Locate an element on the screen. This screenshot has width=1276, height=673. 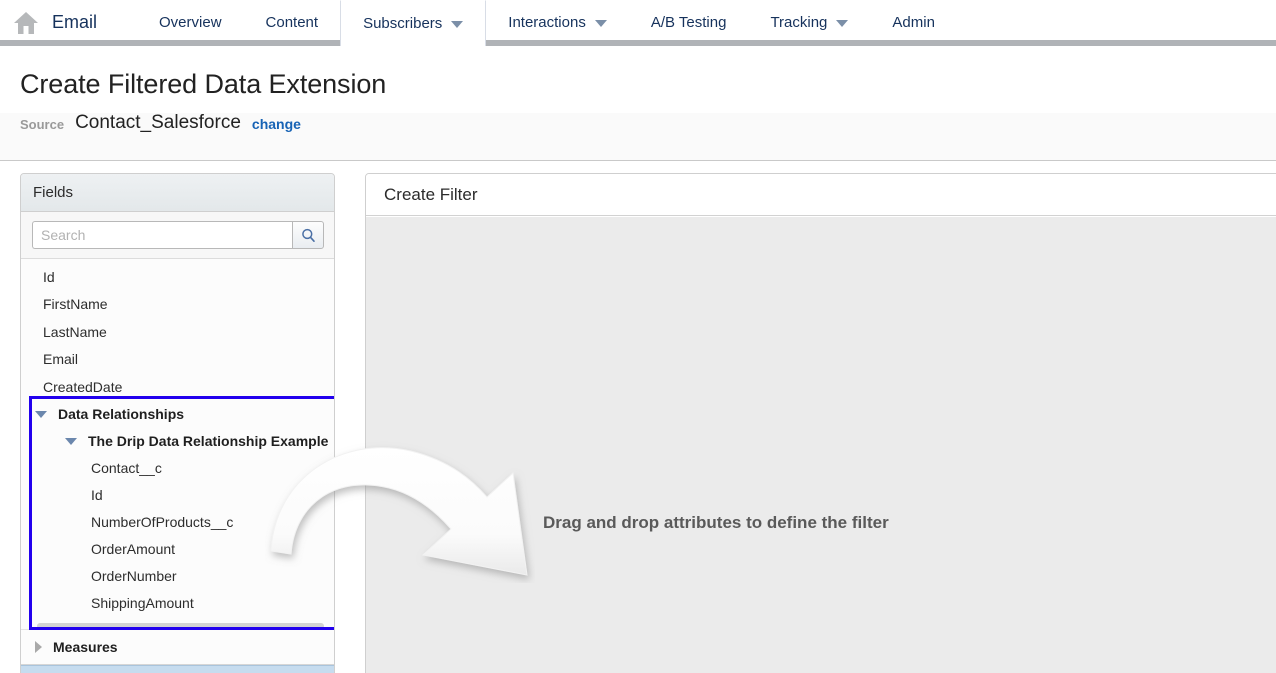
relationship-node-label: The Drip Data Relationship Example is located at coordinates (208, 441).